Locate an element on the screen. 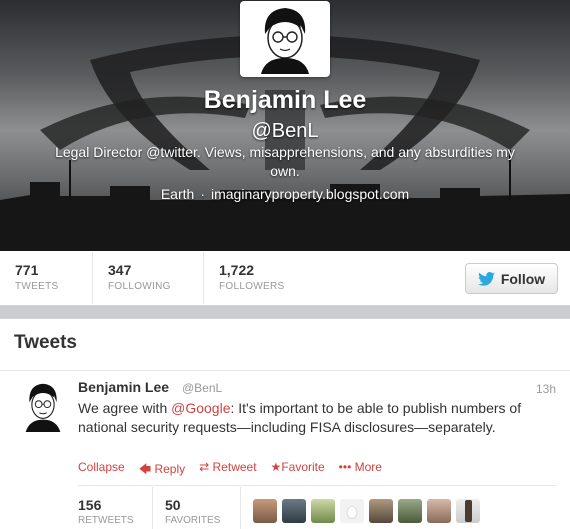 The image size is (570, 529). stat-following: 347 FOLLOWING is located at coordinates (148, 278).